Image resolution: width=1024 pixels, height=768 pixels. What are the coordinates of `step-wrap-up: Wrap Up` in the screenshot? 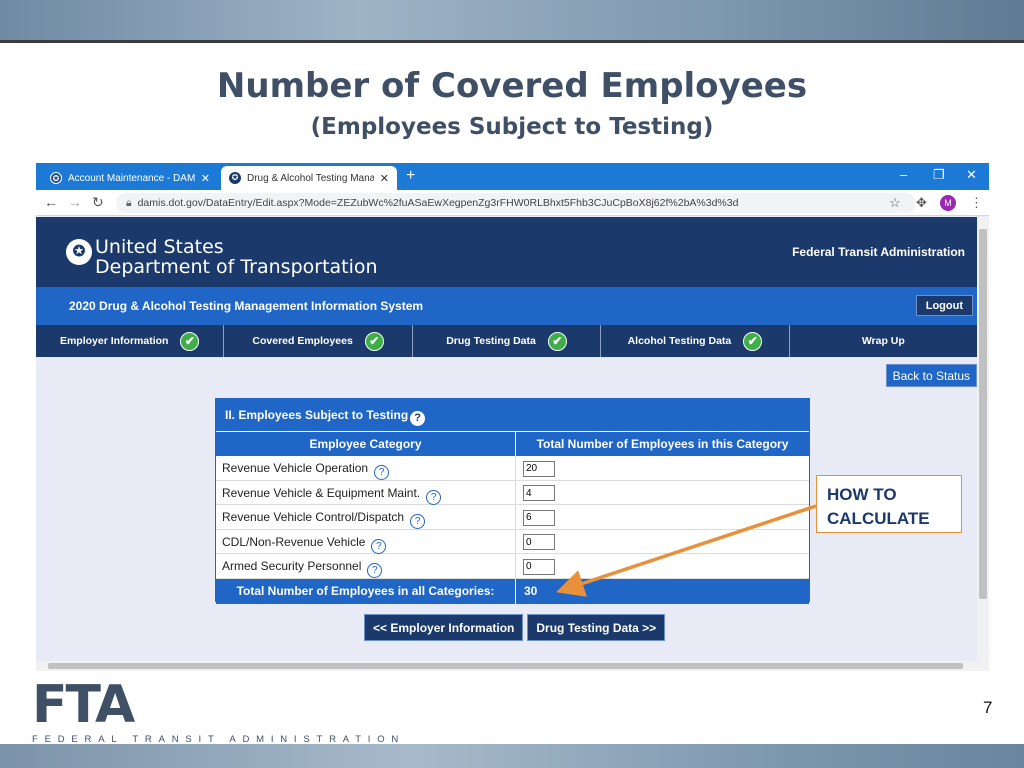 It's located at (883, 341).